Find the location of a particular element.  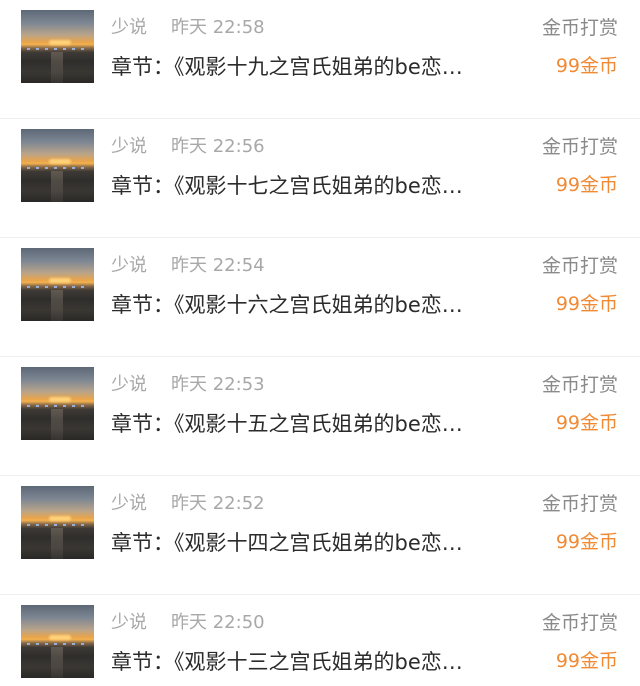

timestamp: 昨天 22:54 is located at coordinates (218, 265).